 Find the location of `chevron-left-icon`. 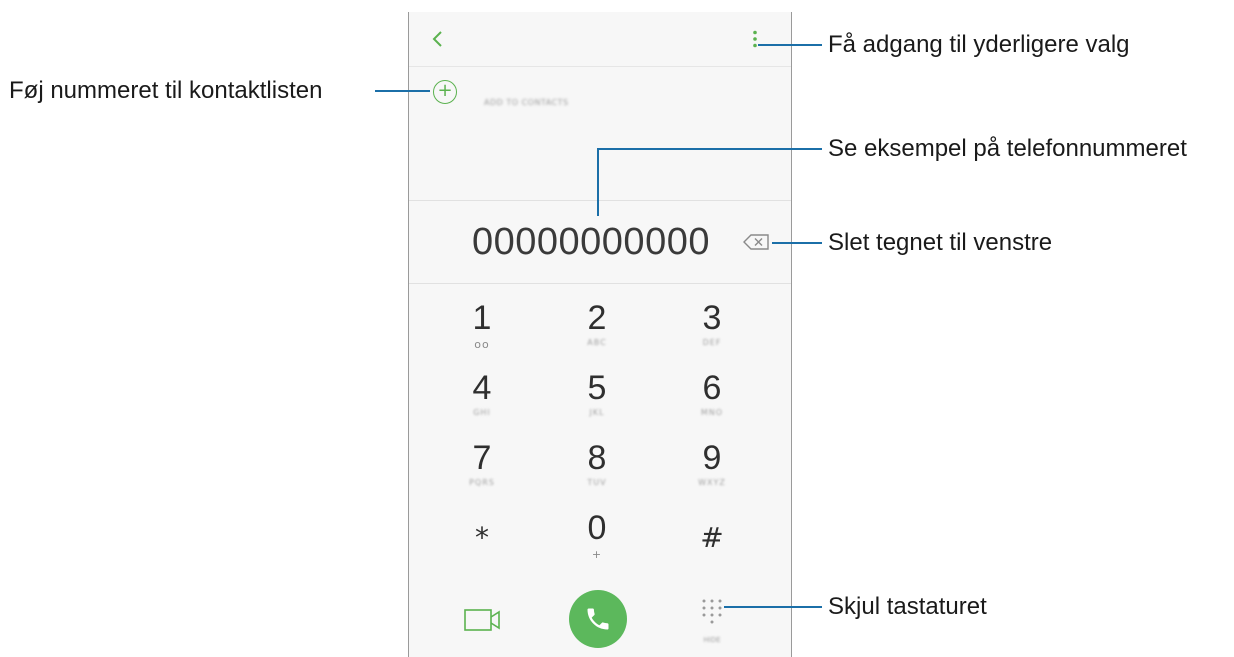

chevron-left-icon is located at coordinates (437, 39).